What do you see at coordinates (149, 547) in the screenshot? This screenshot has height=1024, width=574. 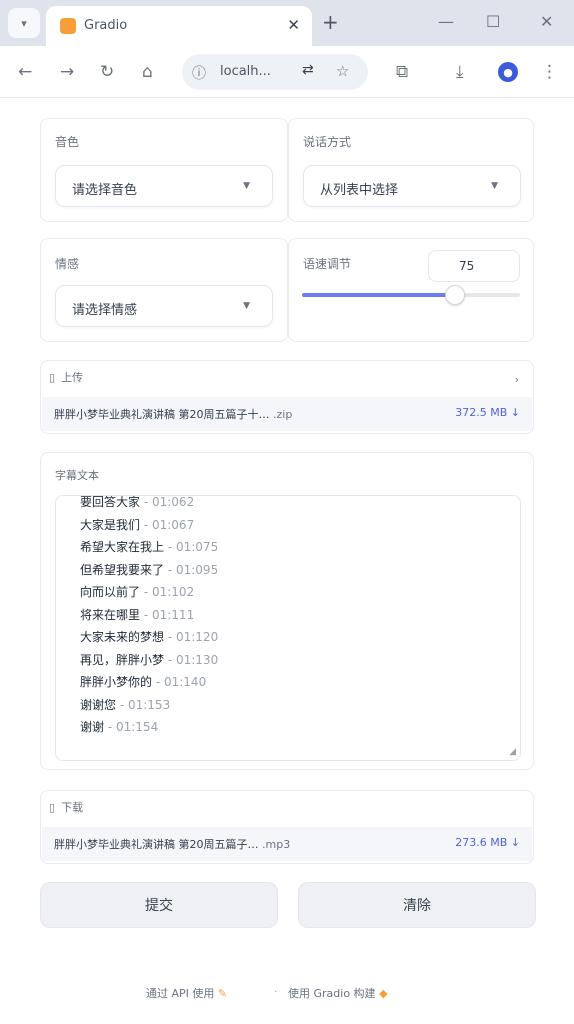 I see `subtitle-line: 希望大家在我上 - 01:075` at bounding box center [149, 547].